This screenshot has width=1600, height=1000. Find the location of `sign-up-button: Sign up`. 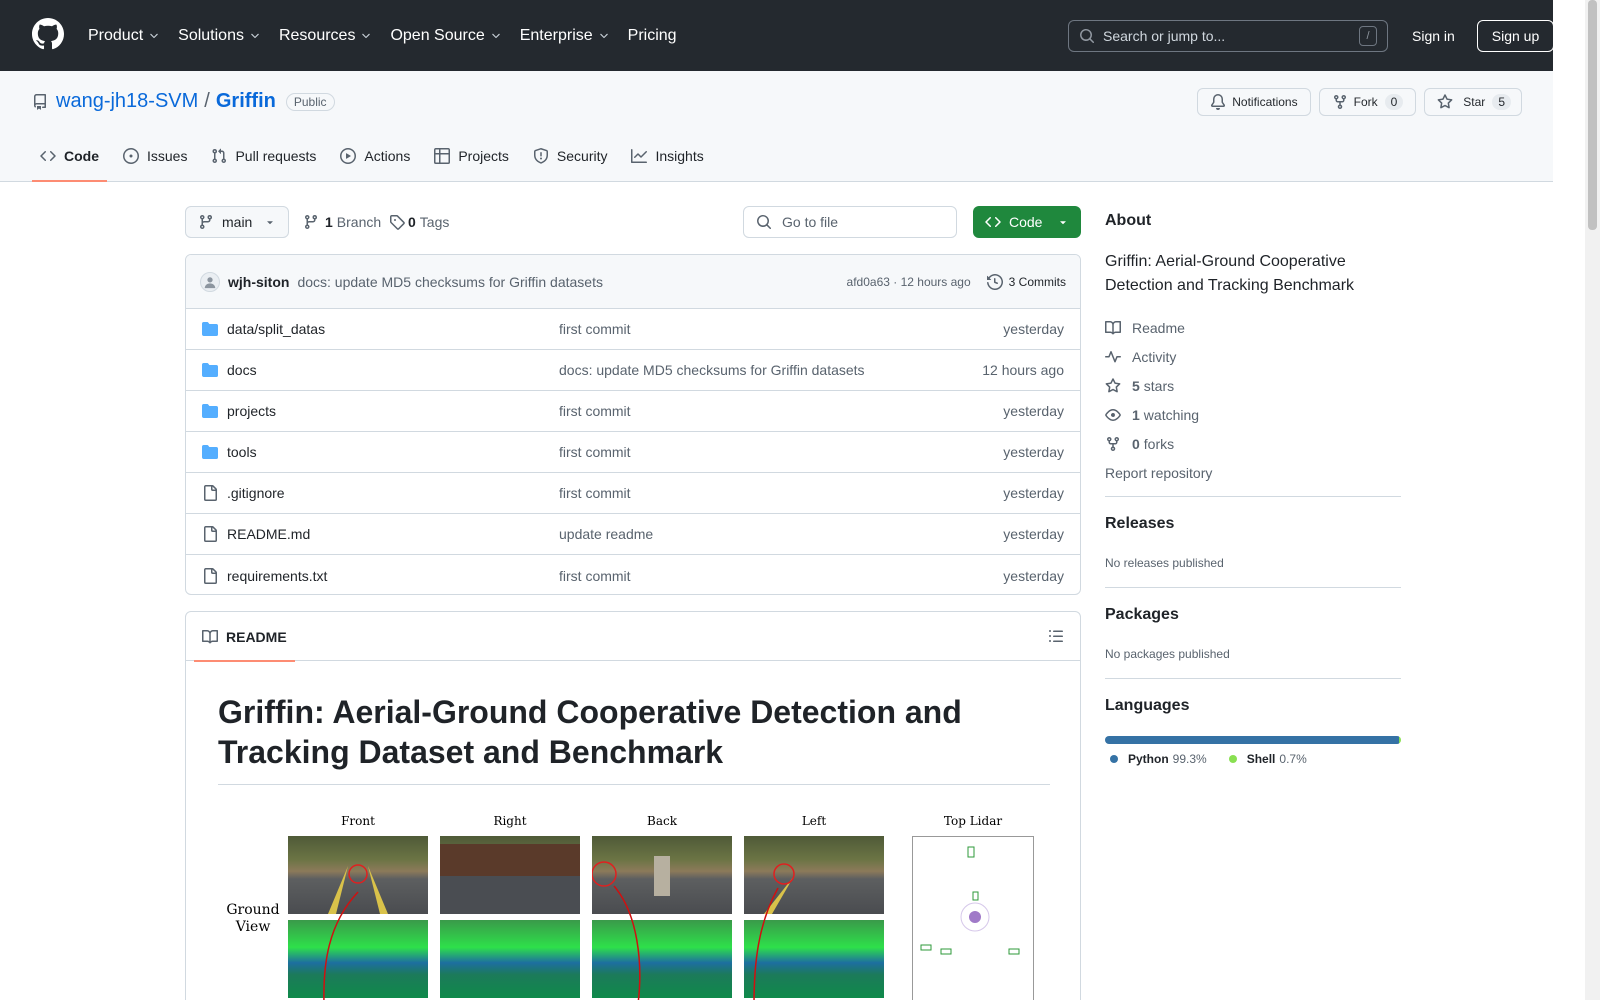

sign-up-button: Sign up is located at coordinates (1515, 36).